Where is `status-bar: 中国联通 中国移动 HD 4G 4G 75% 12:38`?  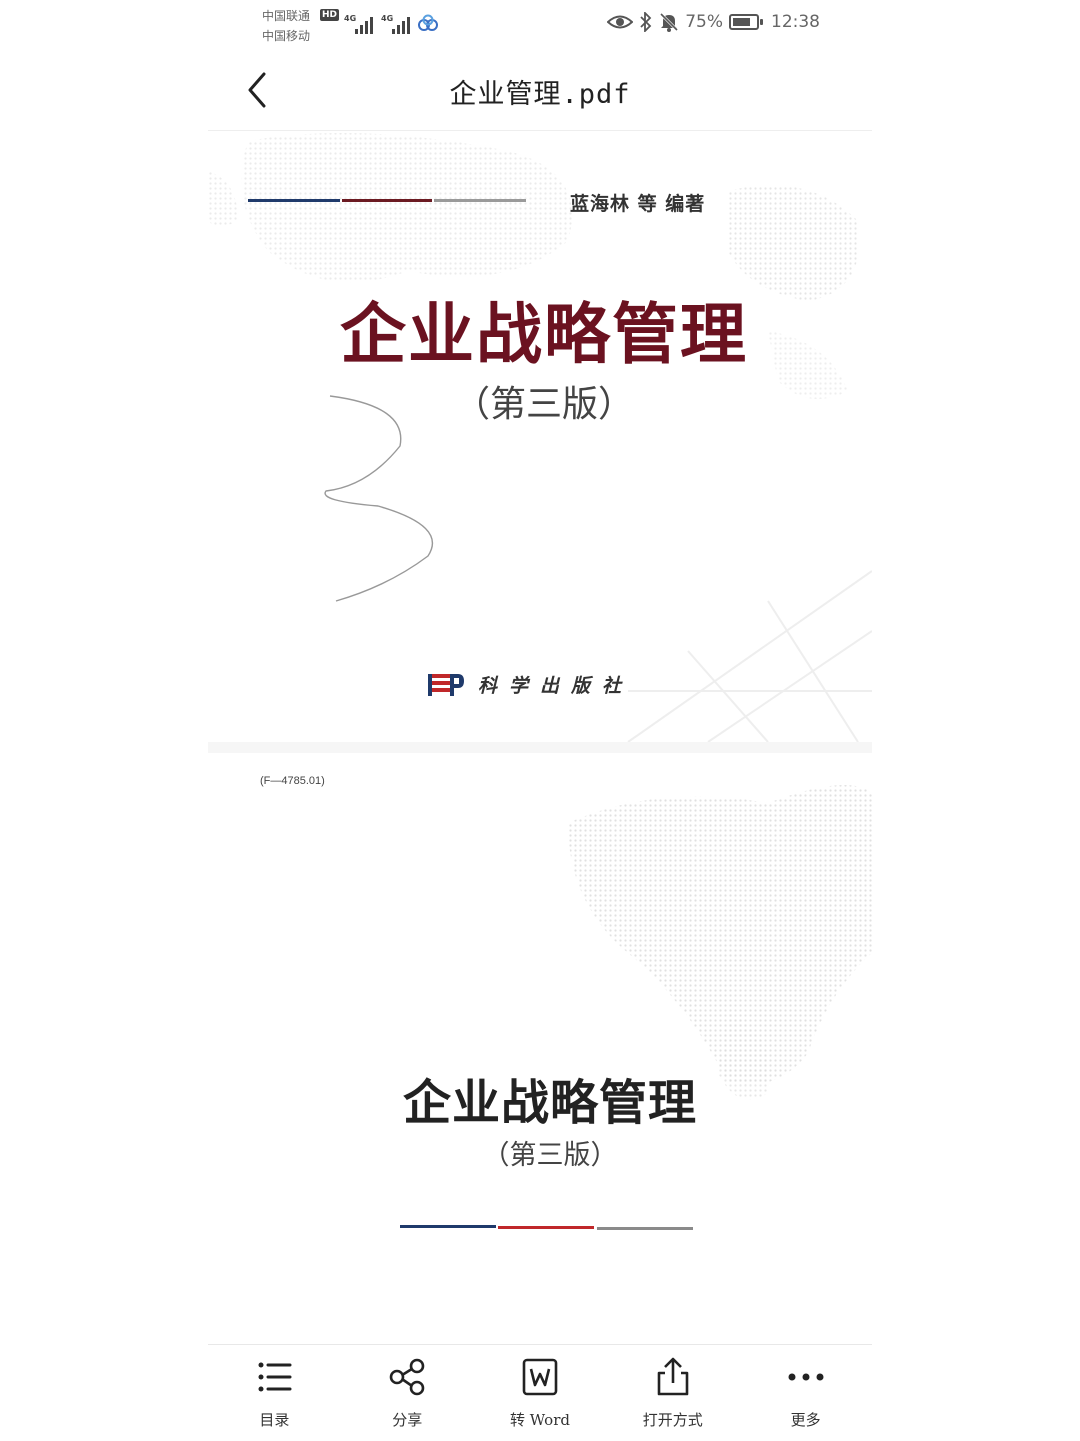
status-bar: 中国联通 中国移动 HD 4G 4G 75% 12:38 is located at coordinates (540, 28).